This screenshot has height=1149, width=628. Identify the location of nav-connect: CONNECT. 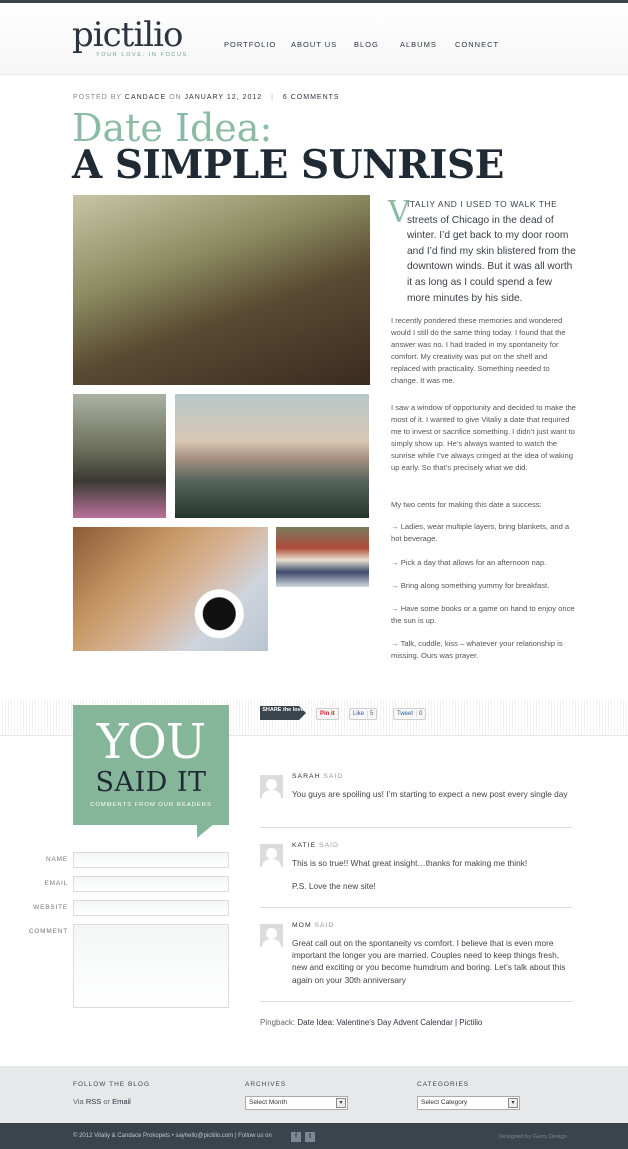
(477, 44).